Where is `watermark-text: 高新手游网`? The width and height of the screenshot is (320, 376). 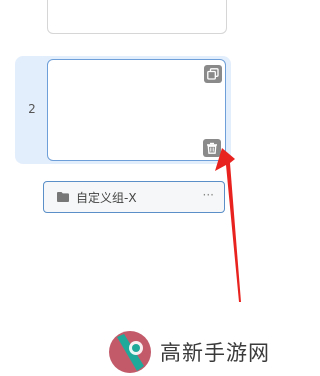 watermark-text: 高新手游网 is located at coordinates (215, 353).